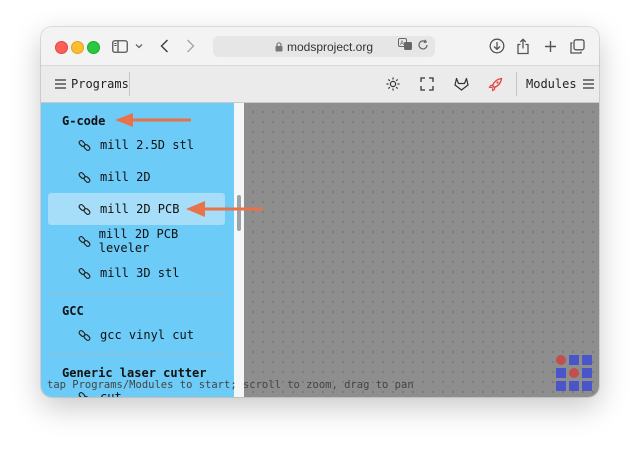 The height and width of the screenshot is (451, 640). Describe the element at coordinates (574, 373) in the screenshot. I see `mods-logo` at that location.